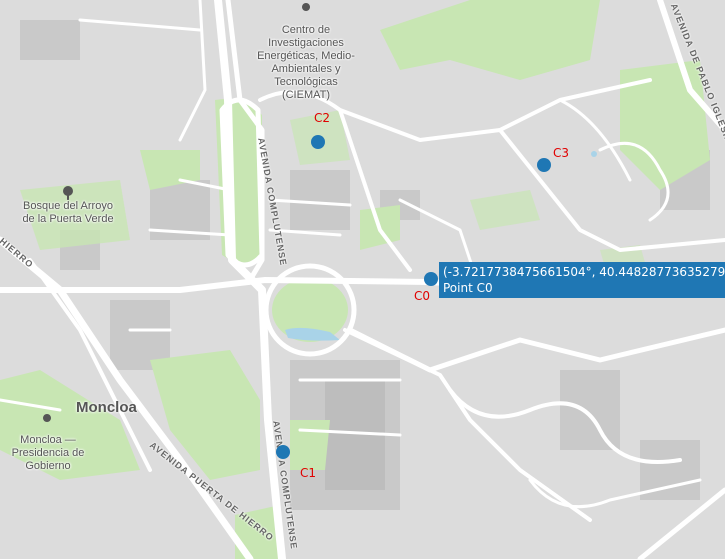 The height and width of the screenshot is (559, 725). Describe the element at coordinates (468, 288) in the screenshot. I see `tooltip-name: Point C0` at that location.